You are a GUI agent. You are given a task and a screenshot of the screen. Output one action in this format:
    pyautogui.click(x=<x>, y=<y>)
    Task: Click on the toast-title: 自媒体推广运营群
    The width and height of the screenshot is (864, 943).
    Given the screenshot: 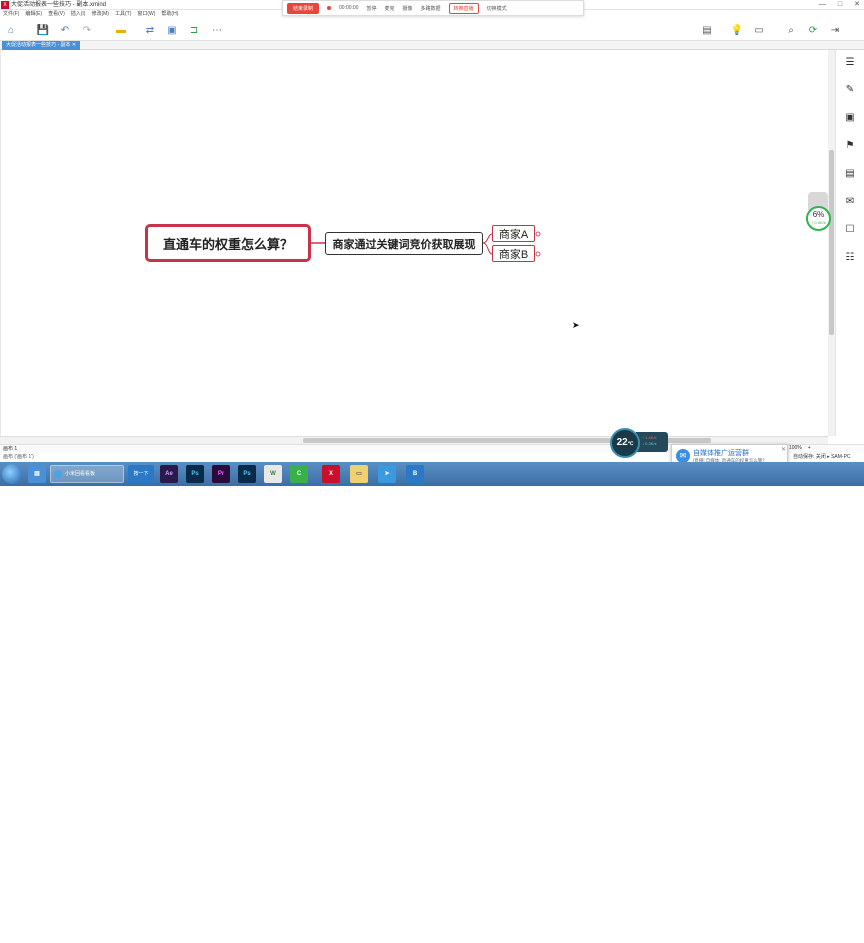 What is the action you would take?
    pyautogui.click(x=721, y=453)
    